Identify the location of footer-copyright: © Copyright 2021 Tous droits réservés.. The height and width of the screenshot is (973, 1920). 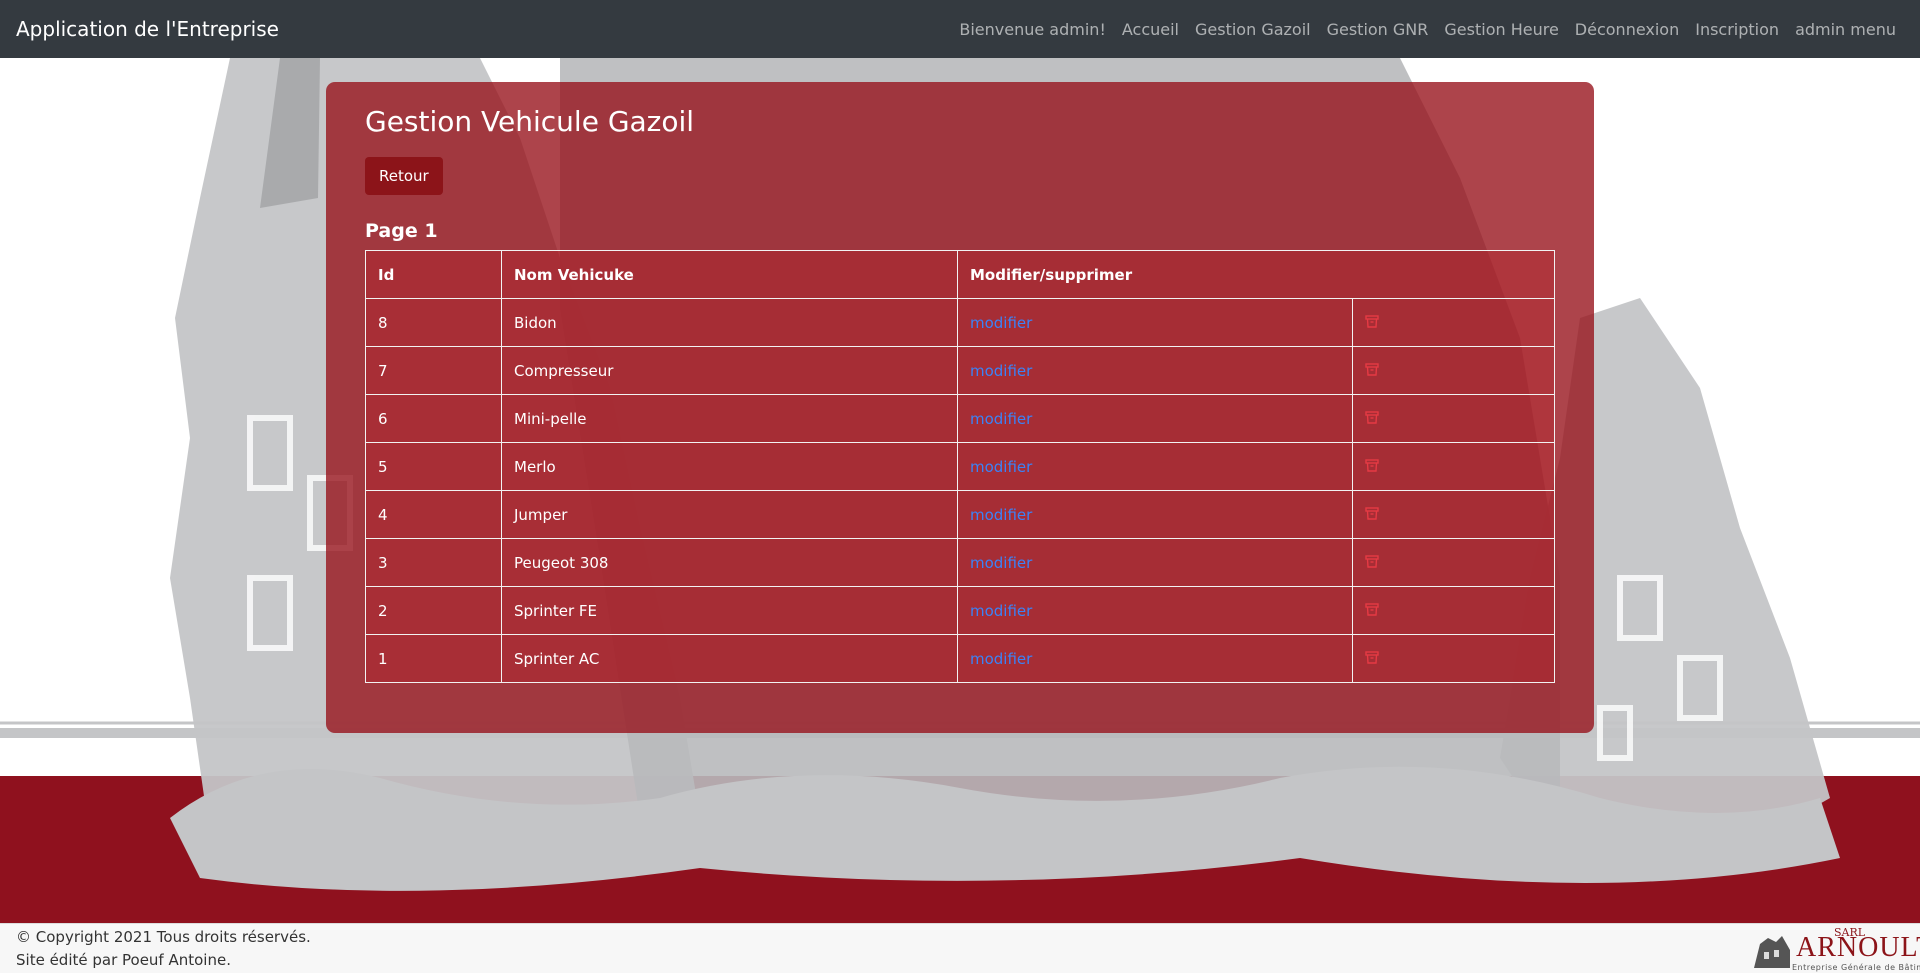
(163, 937).